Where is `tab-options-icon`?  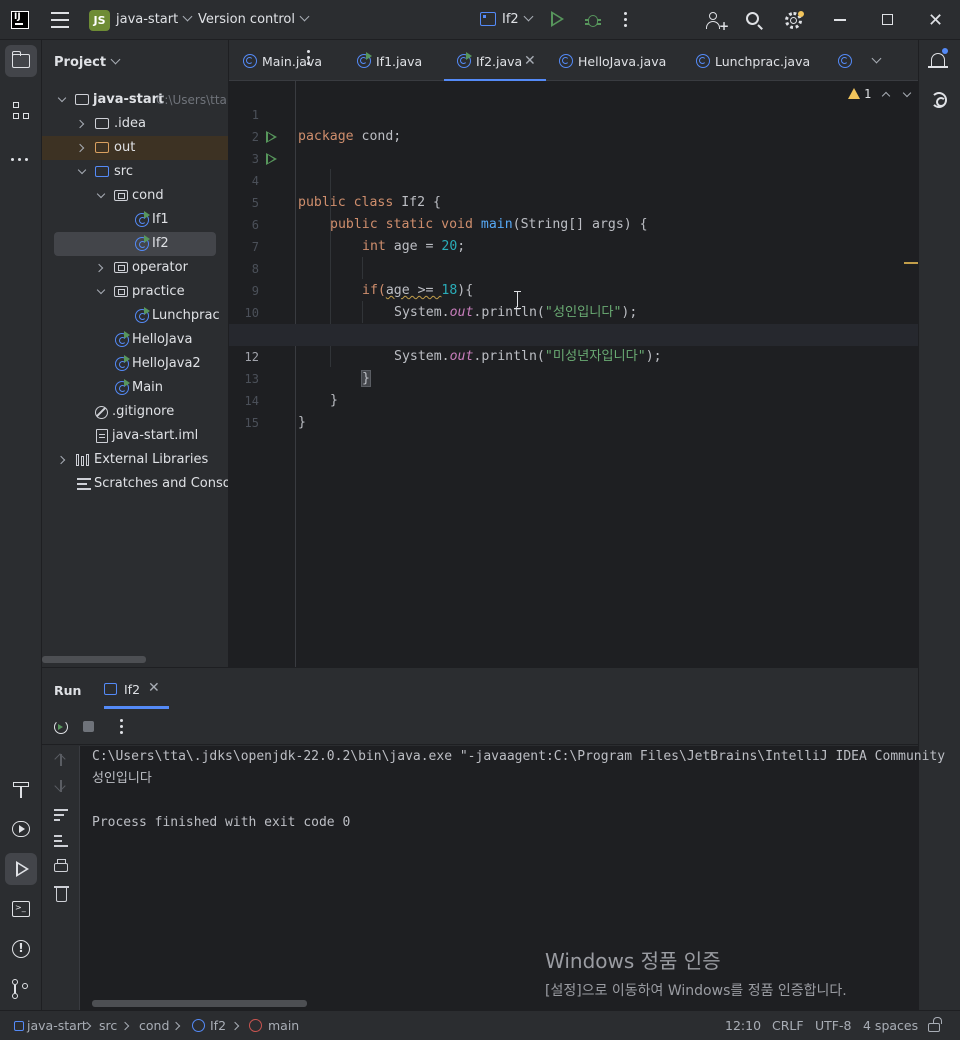 tab-options-icon is located at coordinates (308, 59).